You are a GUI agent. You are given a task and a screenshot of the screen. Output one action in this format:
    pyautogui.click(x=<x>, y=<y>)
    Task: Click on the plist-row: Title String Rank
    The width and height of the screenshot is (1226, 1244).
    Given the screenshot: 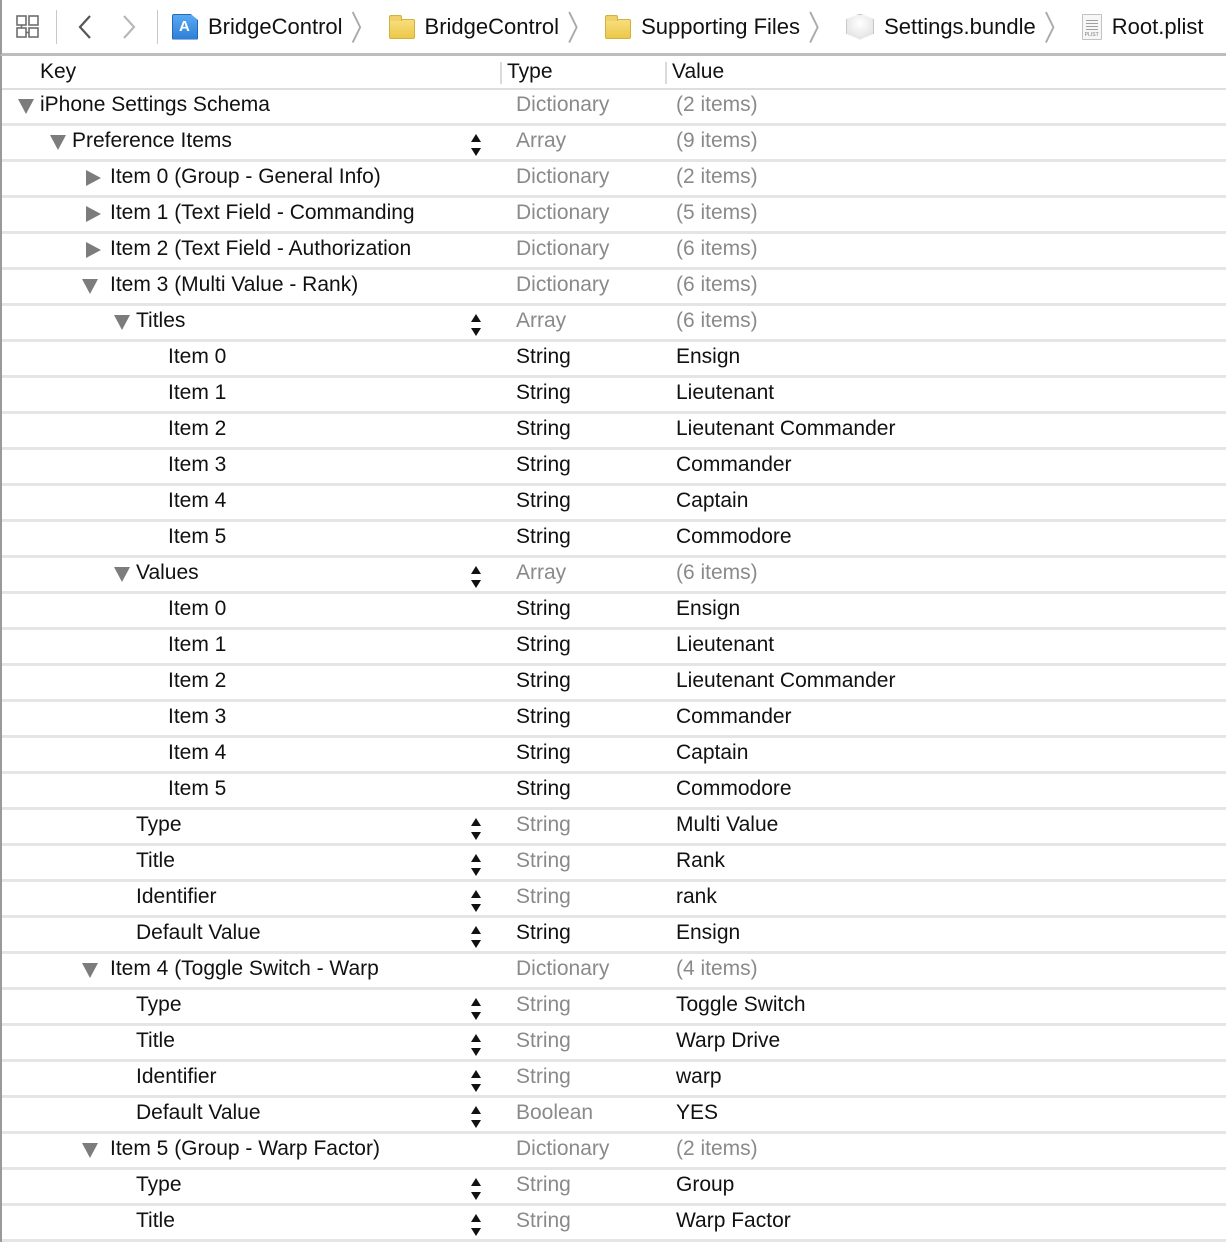 What is the action you would take?
    pyautogui.click(x=614, y=864)
    